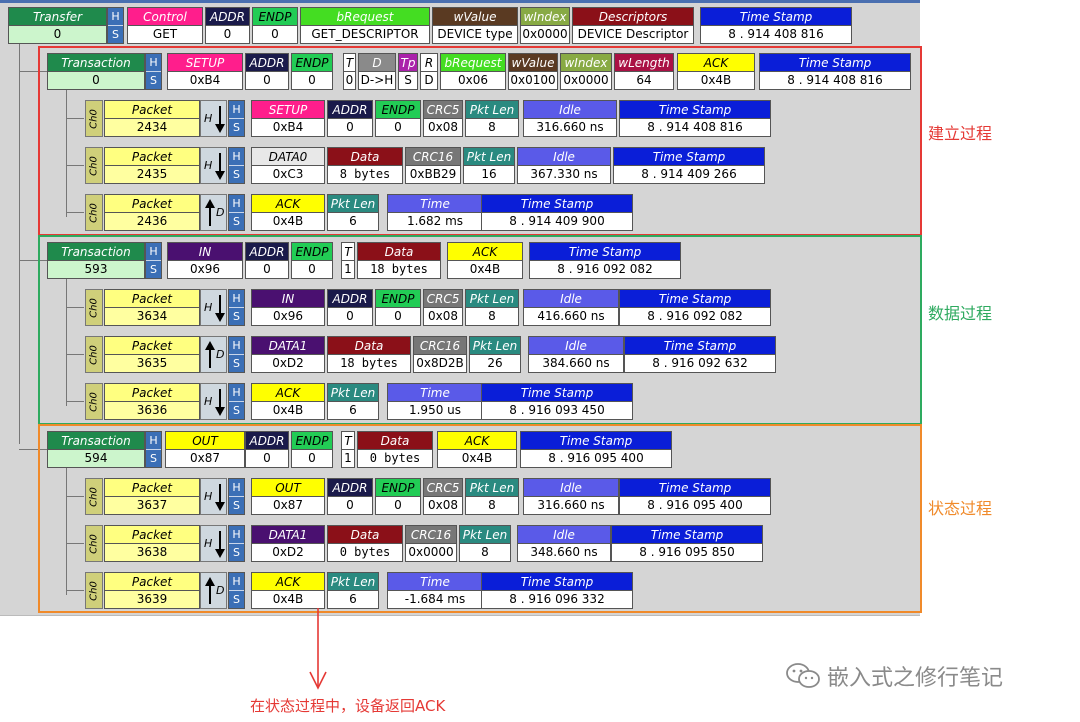  I want to click on transfer-field-brequest: bRequest GET_DESCRIPTOR, so click(365, 25).